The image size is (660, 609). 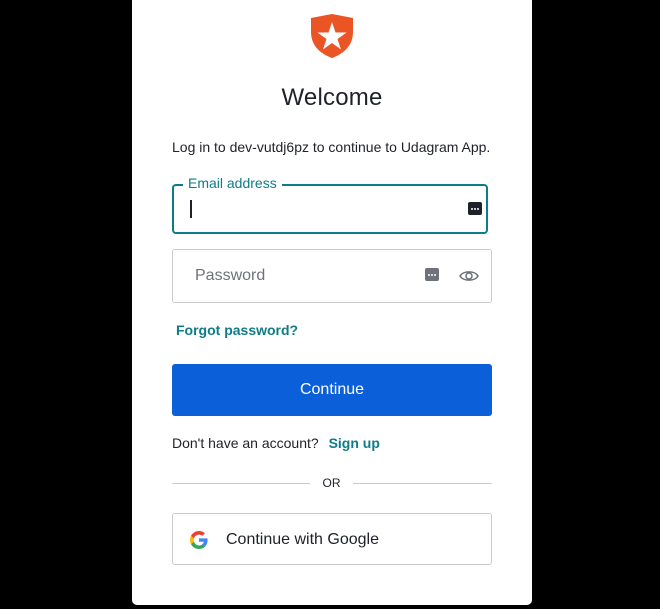 I want to click on forgot-password-link: Forgot password?, so click(x=237, y=330).